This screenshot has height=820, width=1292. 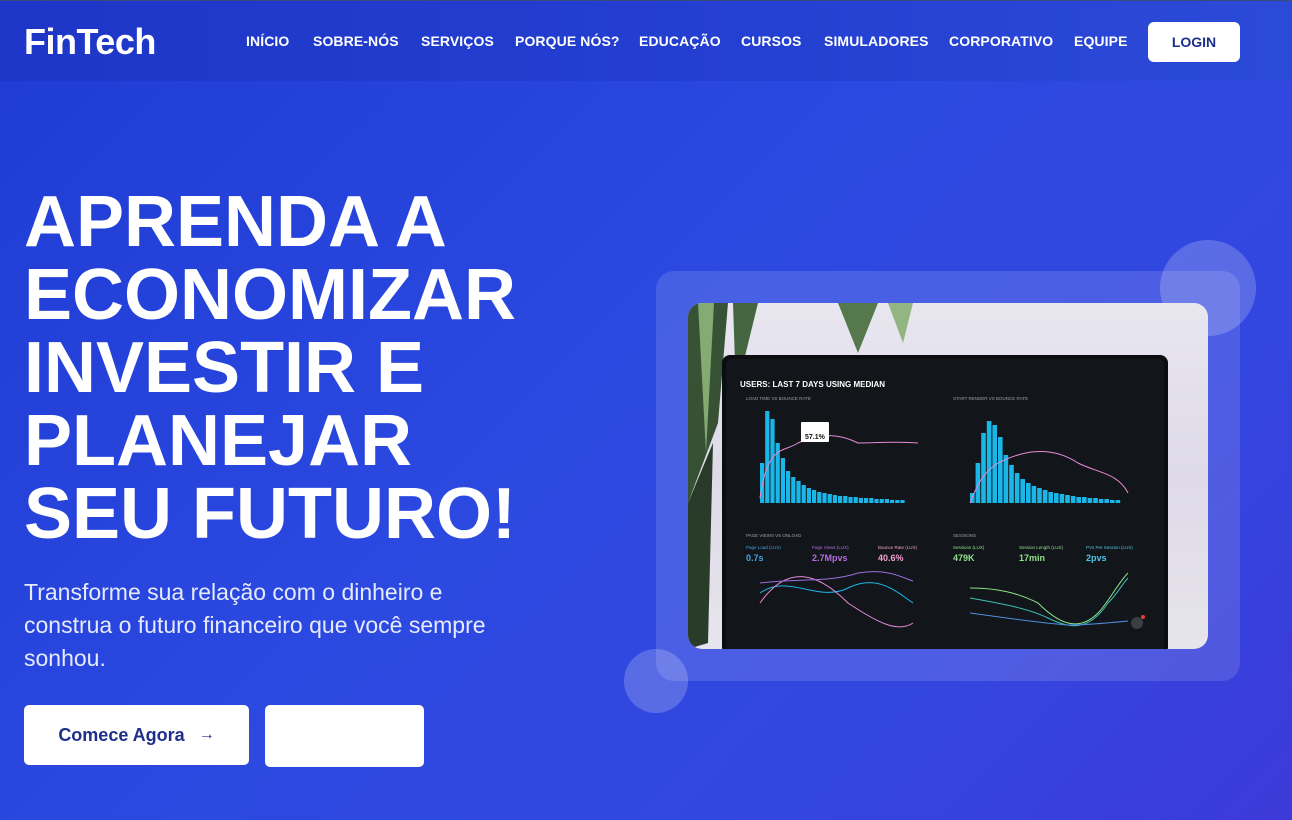 What do you see at coordinates (267, 41) in the screenshot?
I see `nav-item-inicio: INÍCIO` at bounding box center [267, 41].